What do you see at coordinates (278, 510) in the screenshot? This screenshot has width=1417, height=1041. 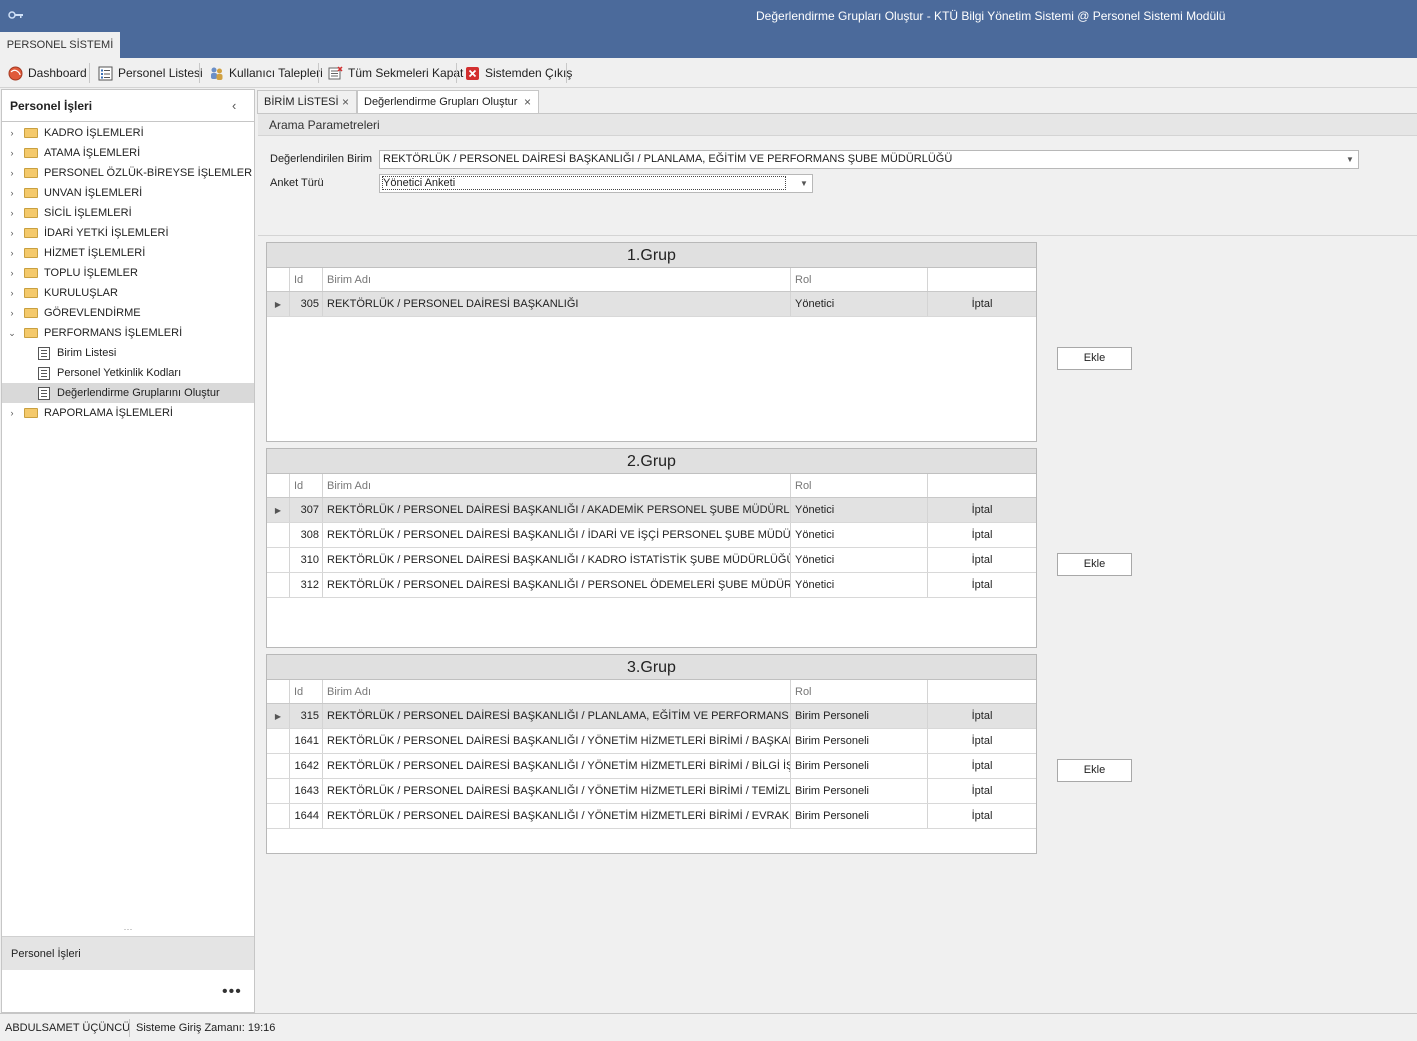 I see `row-indicator-icon: ▶` at bounding box center [278, 510].